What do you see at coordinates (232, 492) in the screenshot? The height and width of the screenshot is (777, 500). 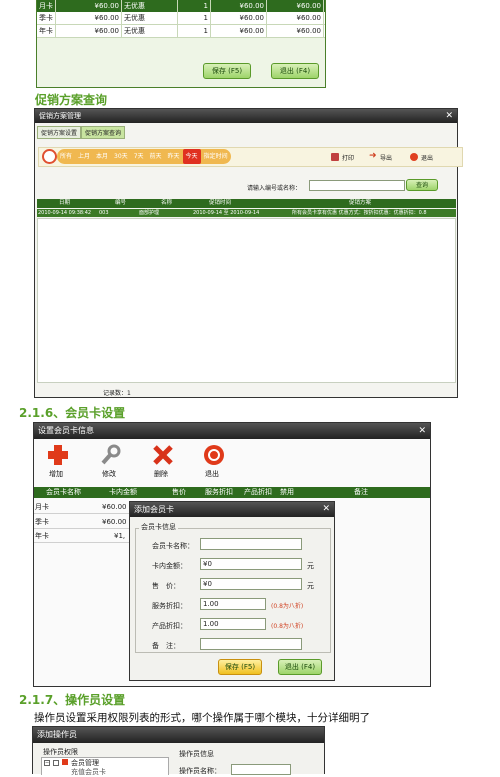 I see `member-card-table-header: 会员卡名称 卡内金额 售价 服务折扣 产品折扣 禁用 备注` at bounding box center [232, 492].